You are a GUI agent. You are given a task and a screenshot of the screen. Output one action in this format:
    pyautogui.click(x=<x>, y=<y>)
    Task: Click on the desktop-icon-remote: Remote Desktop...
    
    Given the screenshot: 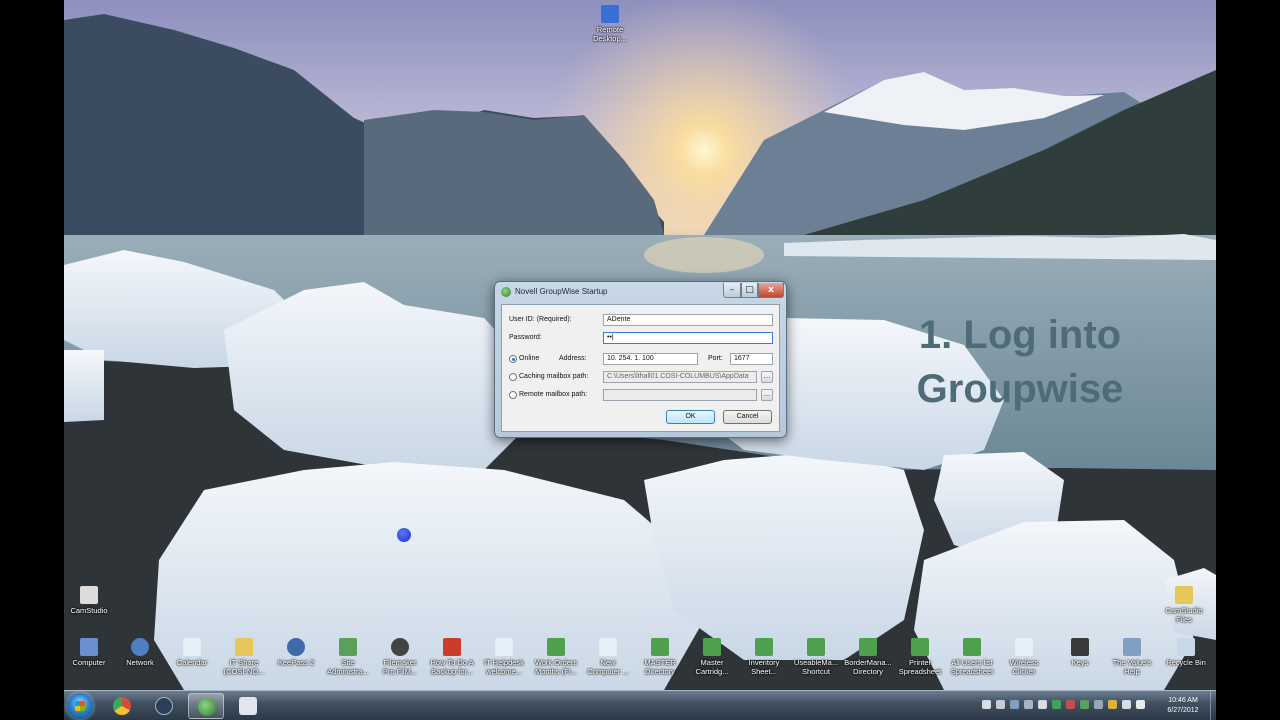 What is the action you would take?
    pyautogui.click(x=610, y=24)
    